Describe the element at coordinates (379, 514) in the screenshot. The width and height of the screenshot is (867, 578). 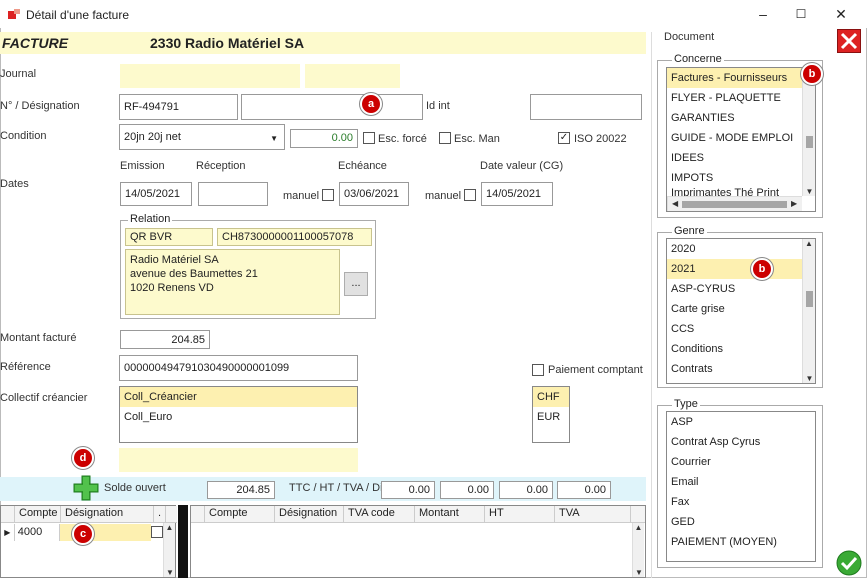
I see `header-tva-code: TVA code` at that location.